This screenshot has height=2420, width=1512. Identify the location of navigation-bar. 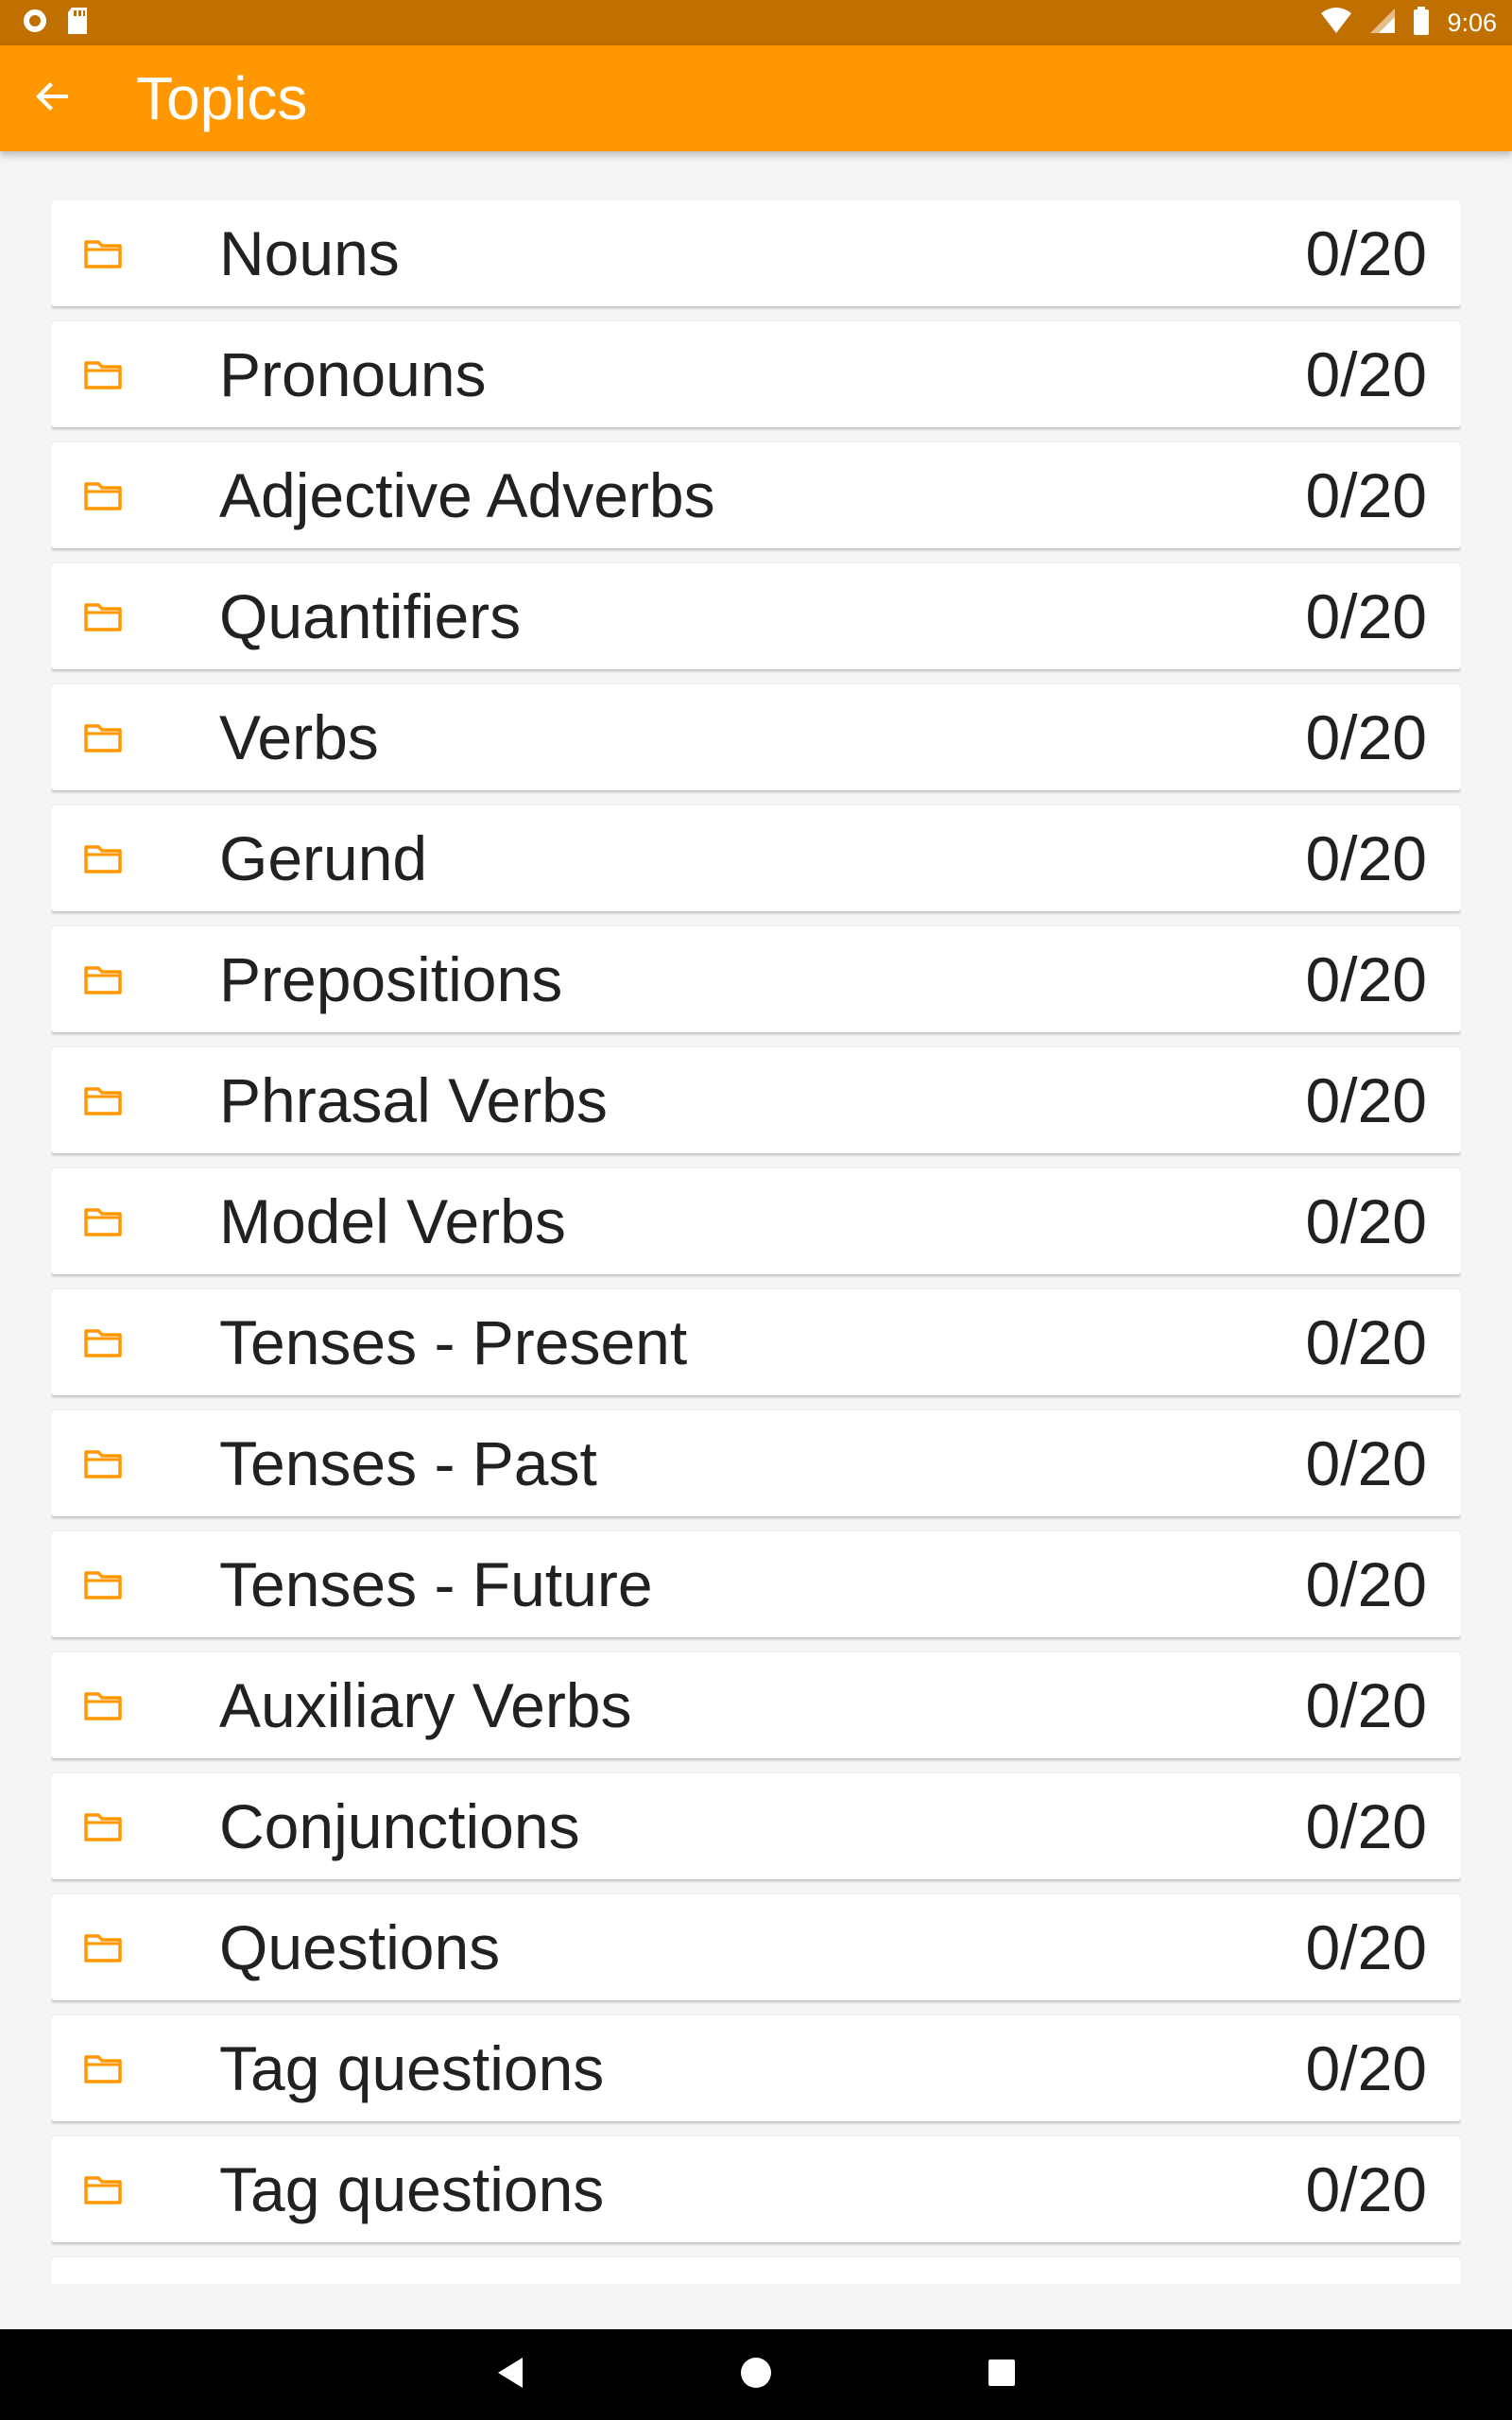
(756, 2374).